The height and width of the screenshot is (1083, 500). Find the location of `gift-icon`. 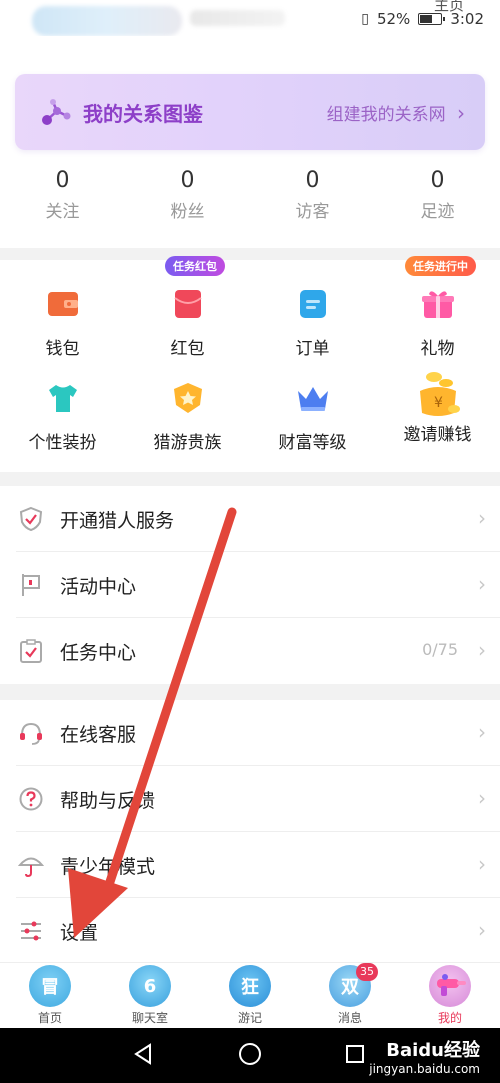

gift-icon is located at coordinates (438, 304).